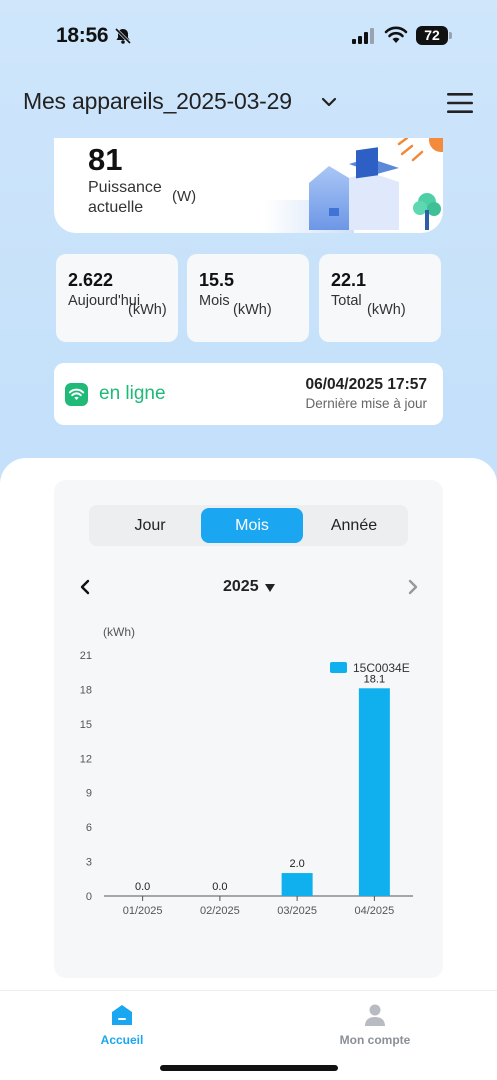  I want to click on wifi-icon, so click(396, 34).